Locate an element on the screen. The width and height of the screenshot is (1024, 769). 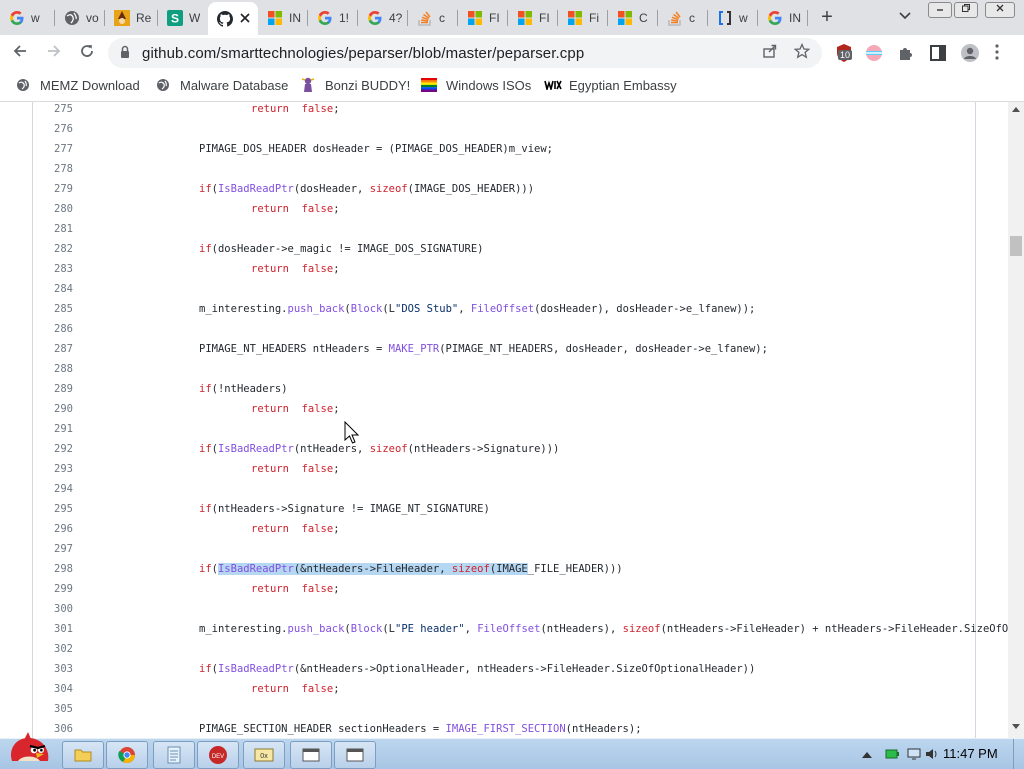
bookmark-windows-isos: Windows ISOs is located at coordinates (476, 85).